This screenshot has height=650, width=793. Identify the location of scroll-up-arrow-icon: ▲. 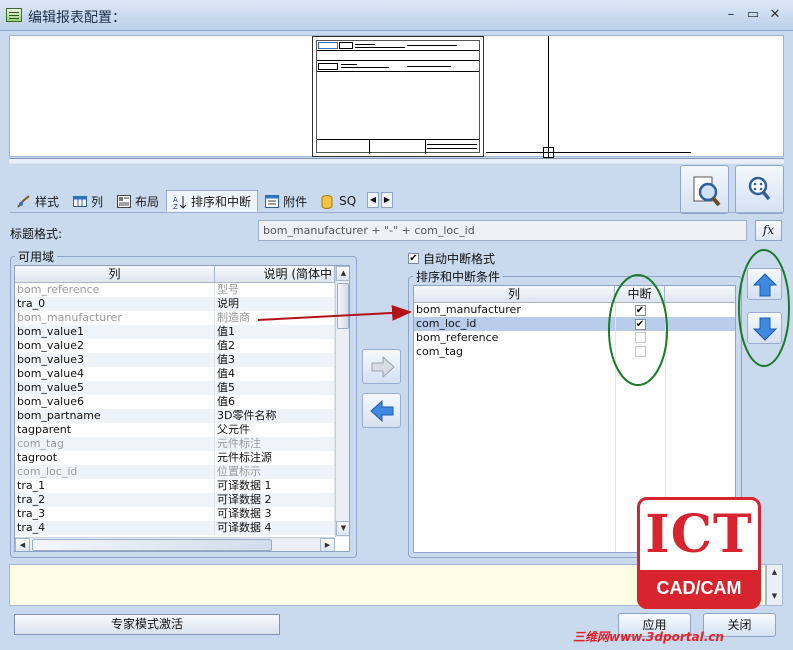
(774, 572).